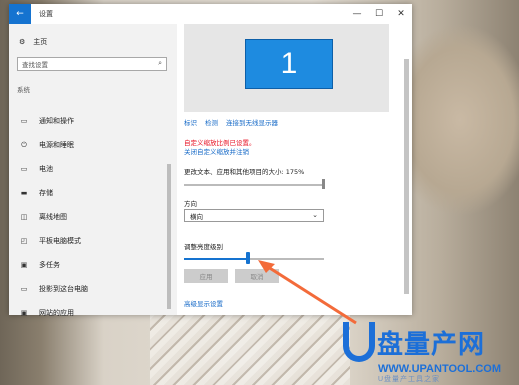 The image size is (519, 385). What do you see at coordinates (35, 65) in the screenshot?
I see `search-placeholder: 查找设置` at bounding box center [35, 65].